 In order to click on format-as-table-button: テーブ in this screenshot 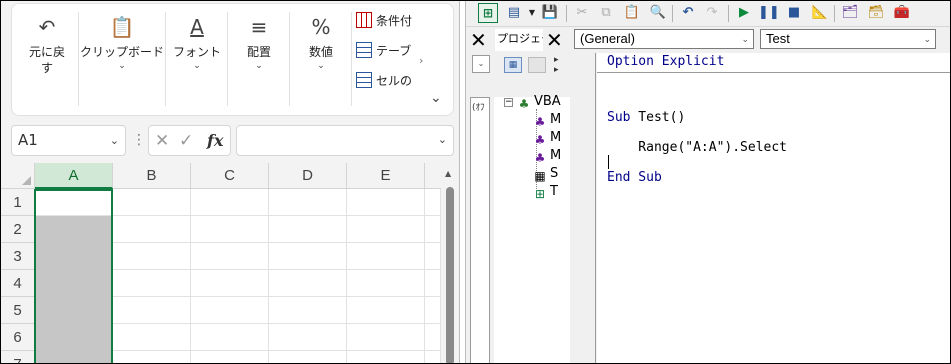, I will do `click(383, 51)`.